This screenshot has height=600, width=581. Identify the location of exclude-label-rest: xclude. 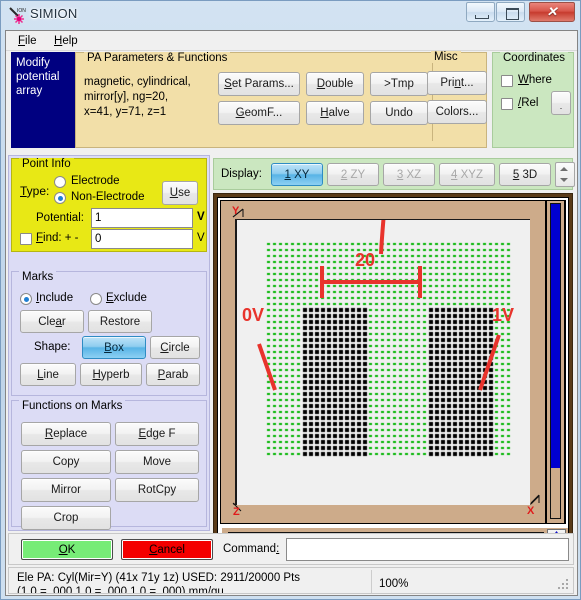
(130, 298).